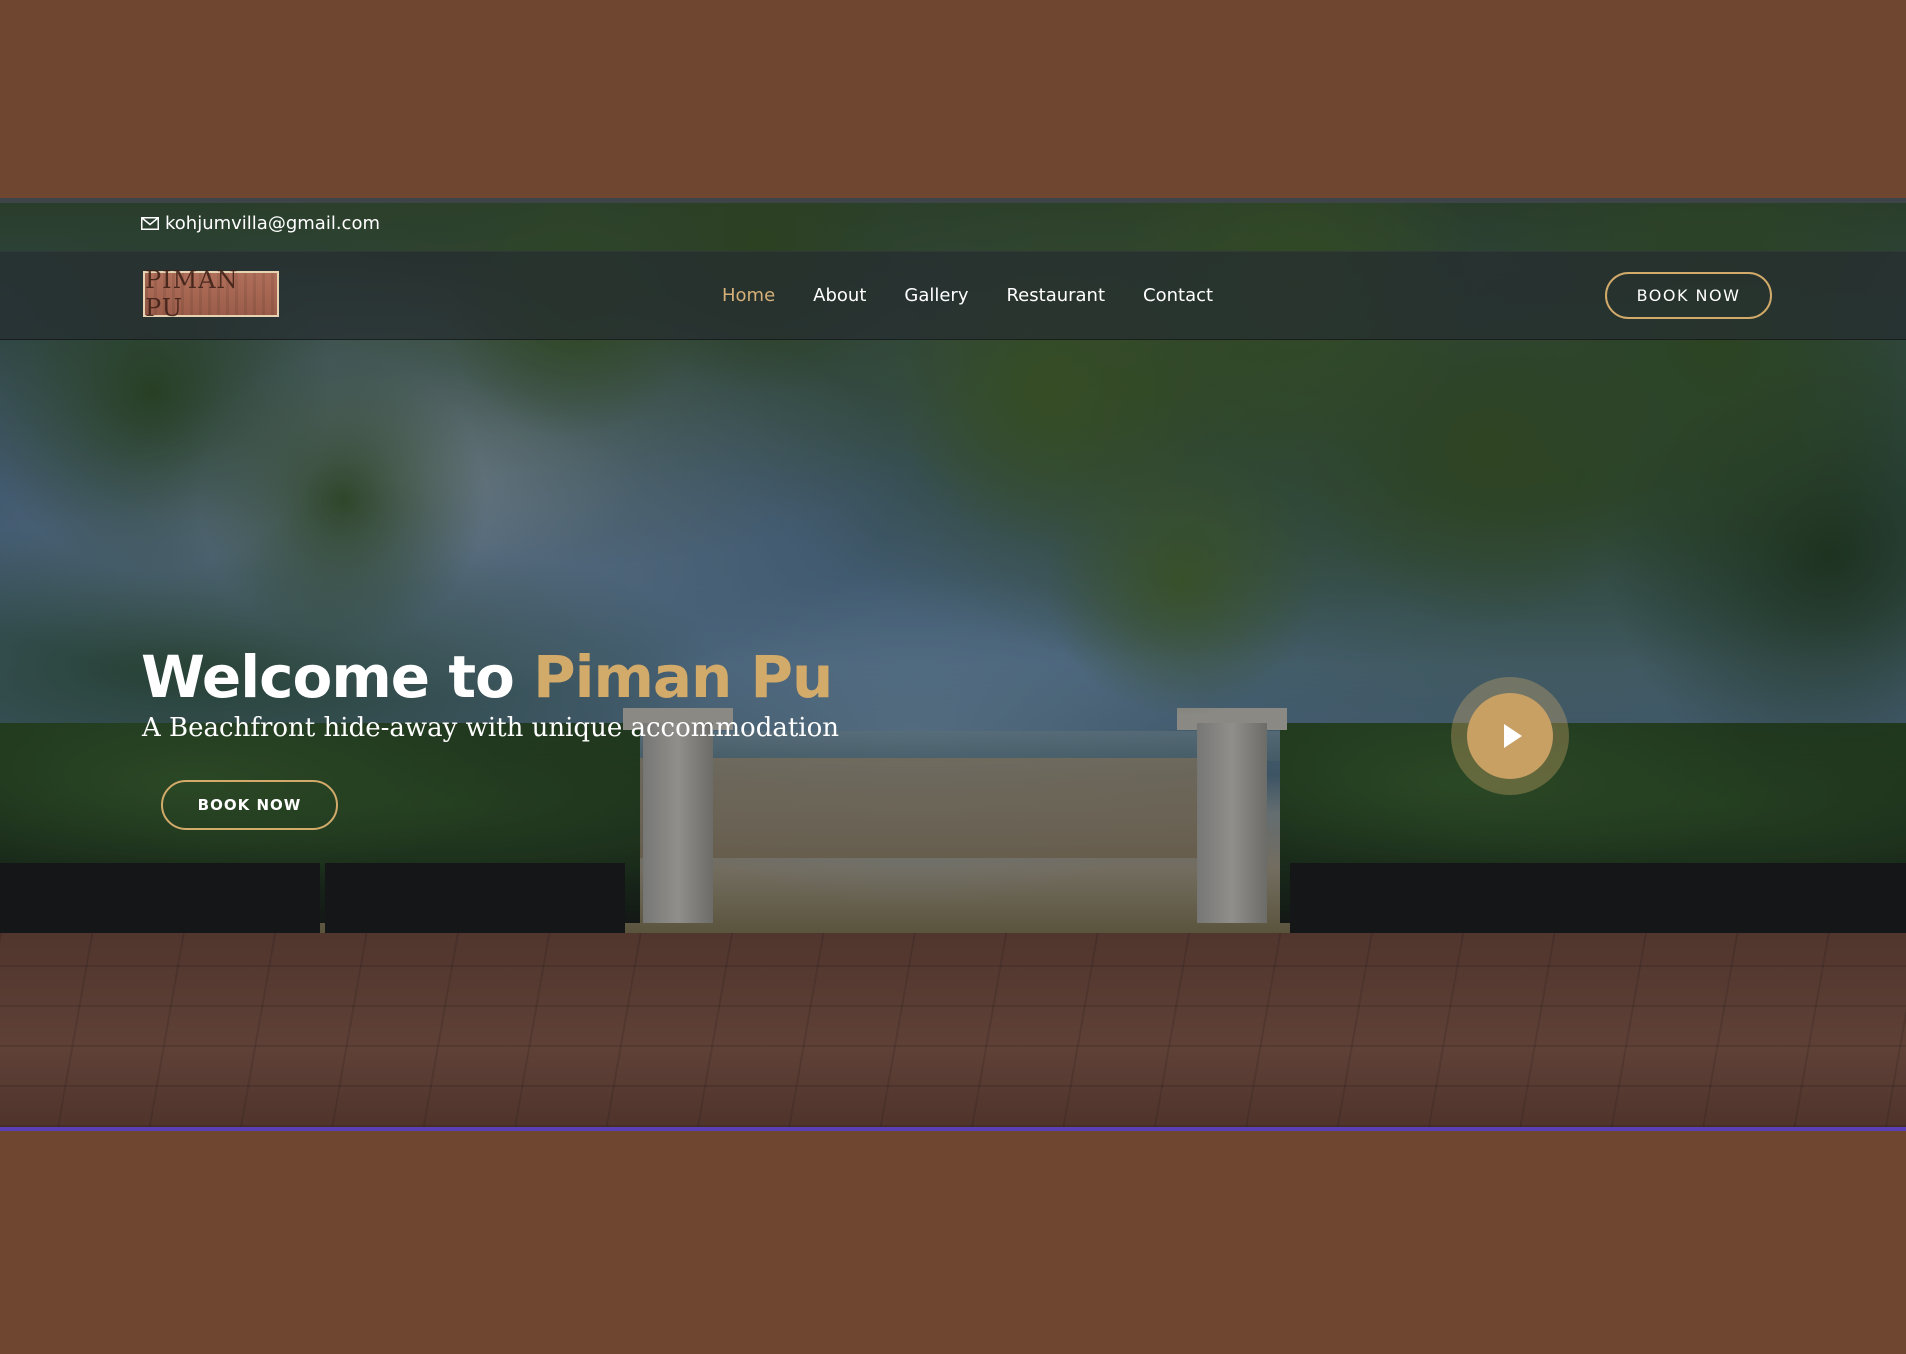  Describe the element at coordinates (272, 223) in the screenshot. I see `email-text: kohjumvilla@gmail.com` at that location.